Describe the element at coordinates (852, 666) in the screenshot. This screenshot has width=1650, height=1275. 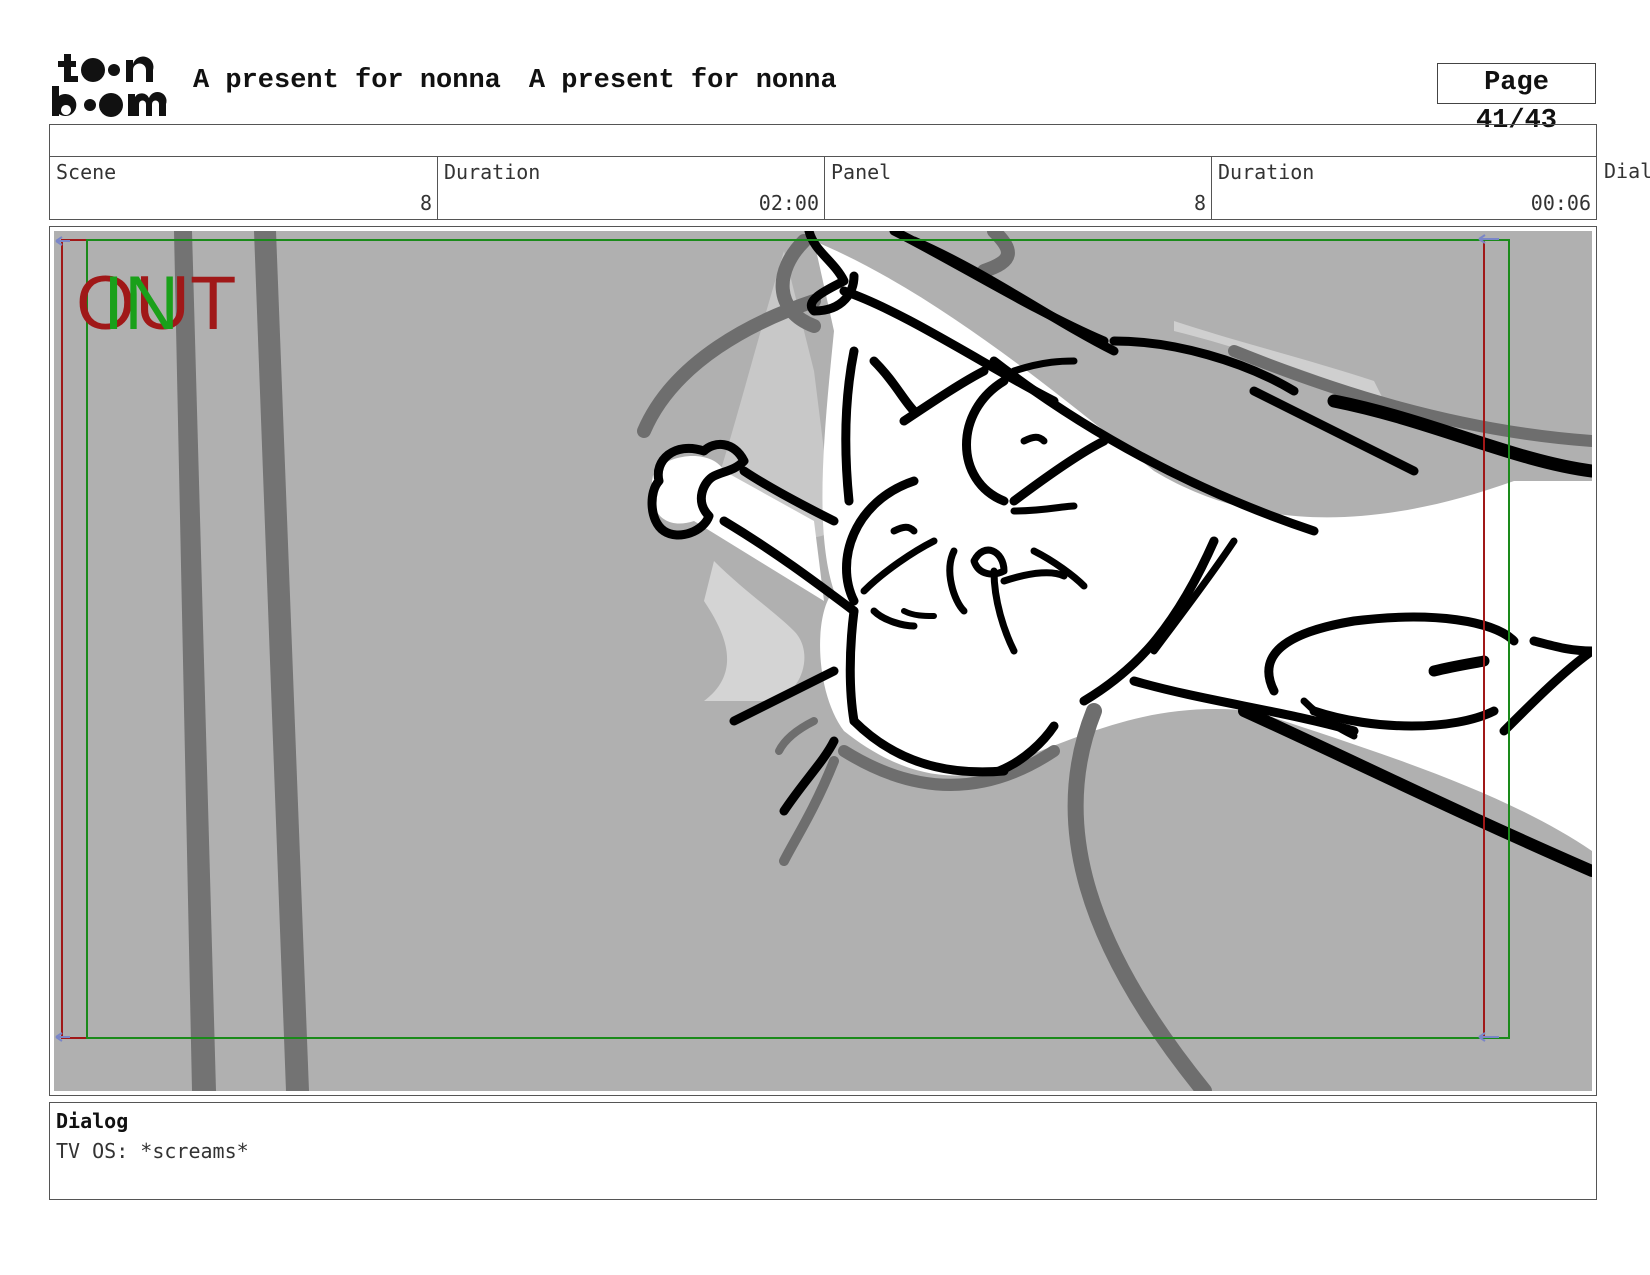
I see `ink-jaw` at that location.